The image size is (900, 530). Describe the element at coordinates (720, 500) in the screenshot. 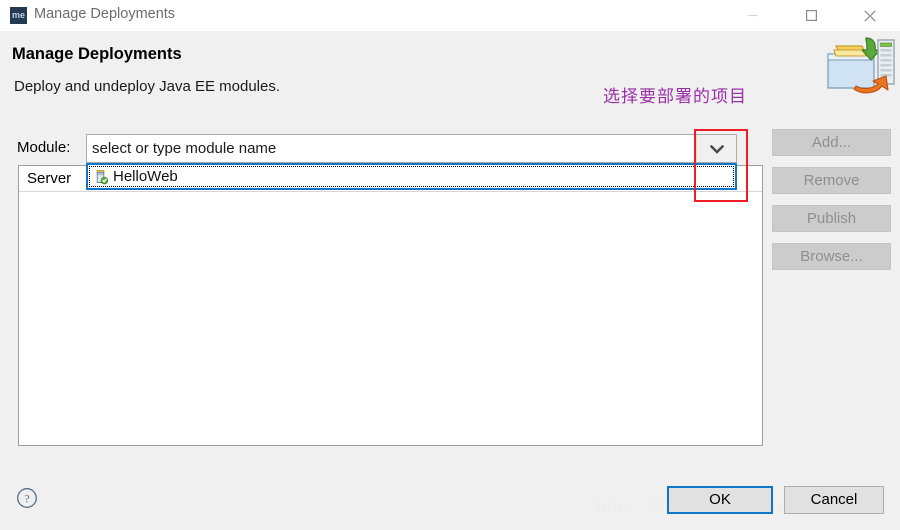

I see `ok-button: OK` at that location.